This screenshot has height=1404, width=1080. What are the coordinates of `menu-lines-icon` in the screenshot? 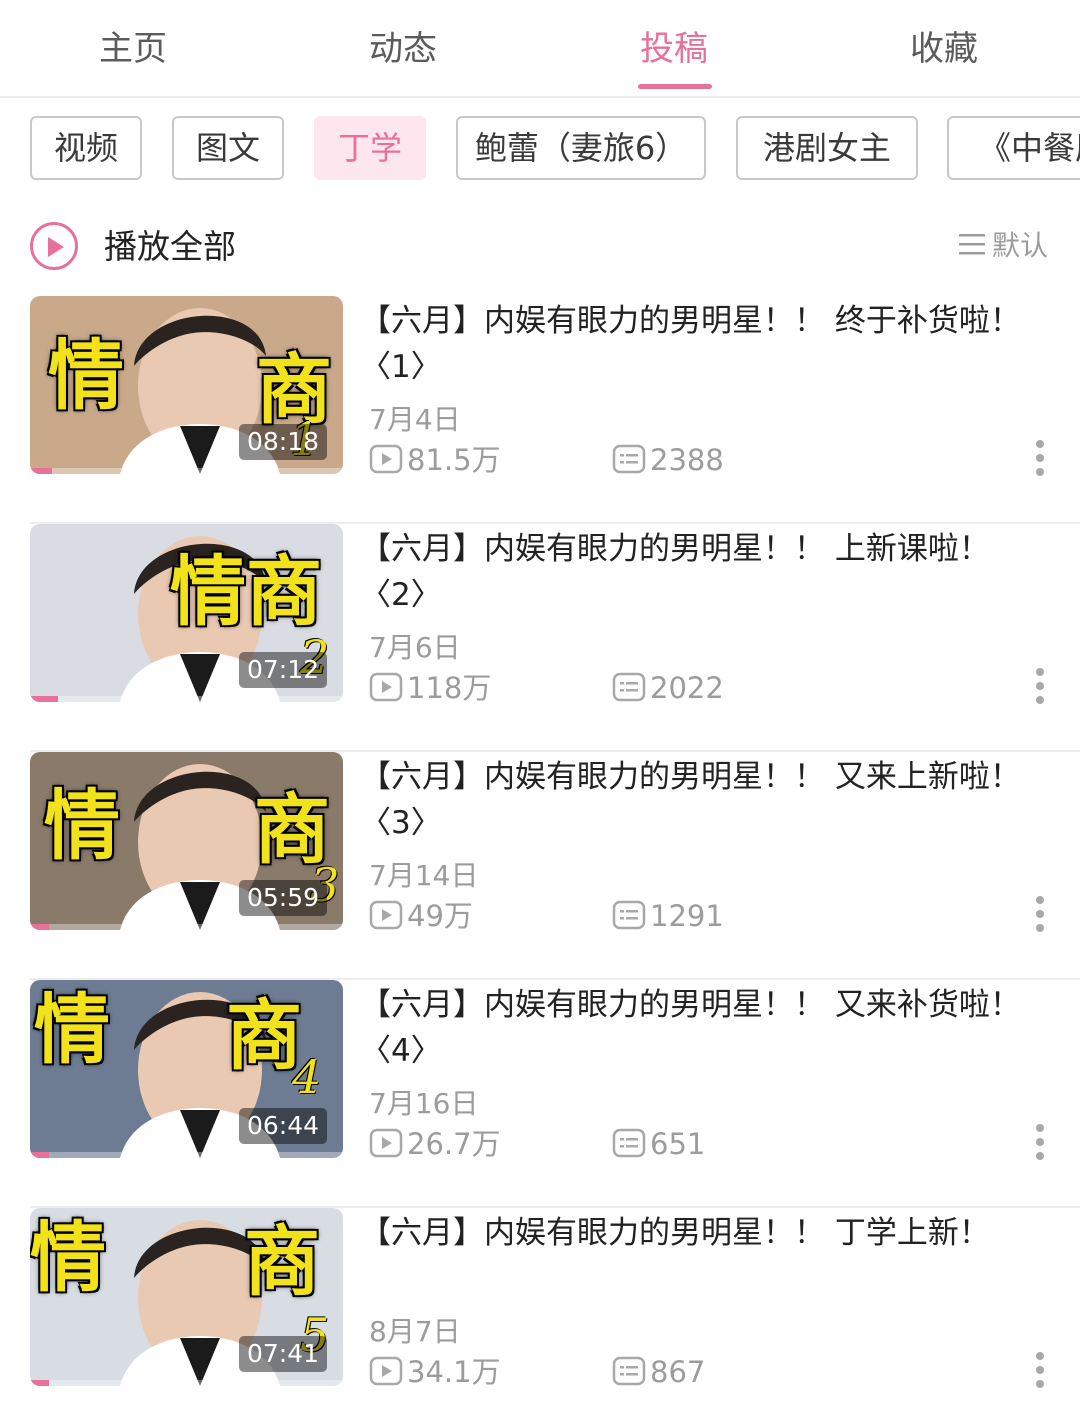 It's located at (972, 247).